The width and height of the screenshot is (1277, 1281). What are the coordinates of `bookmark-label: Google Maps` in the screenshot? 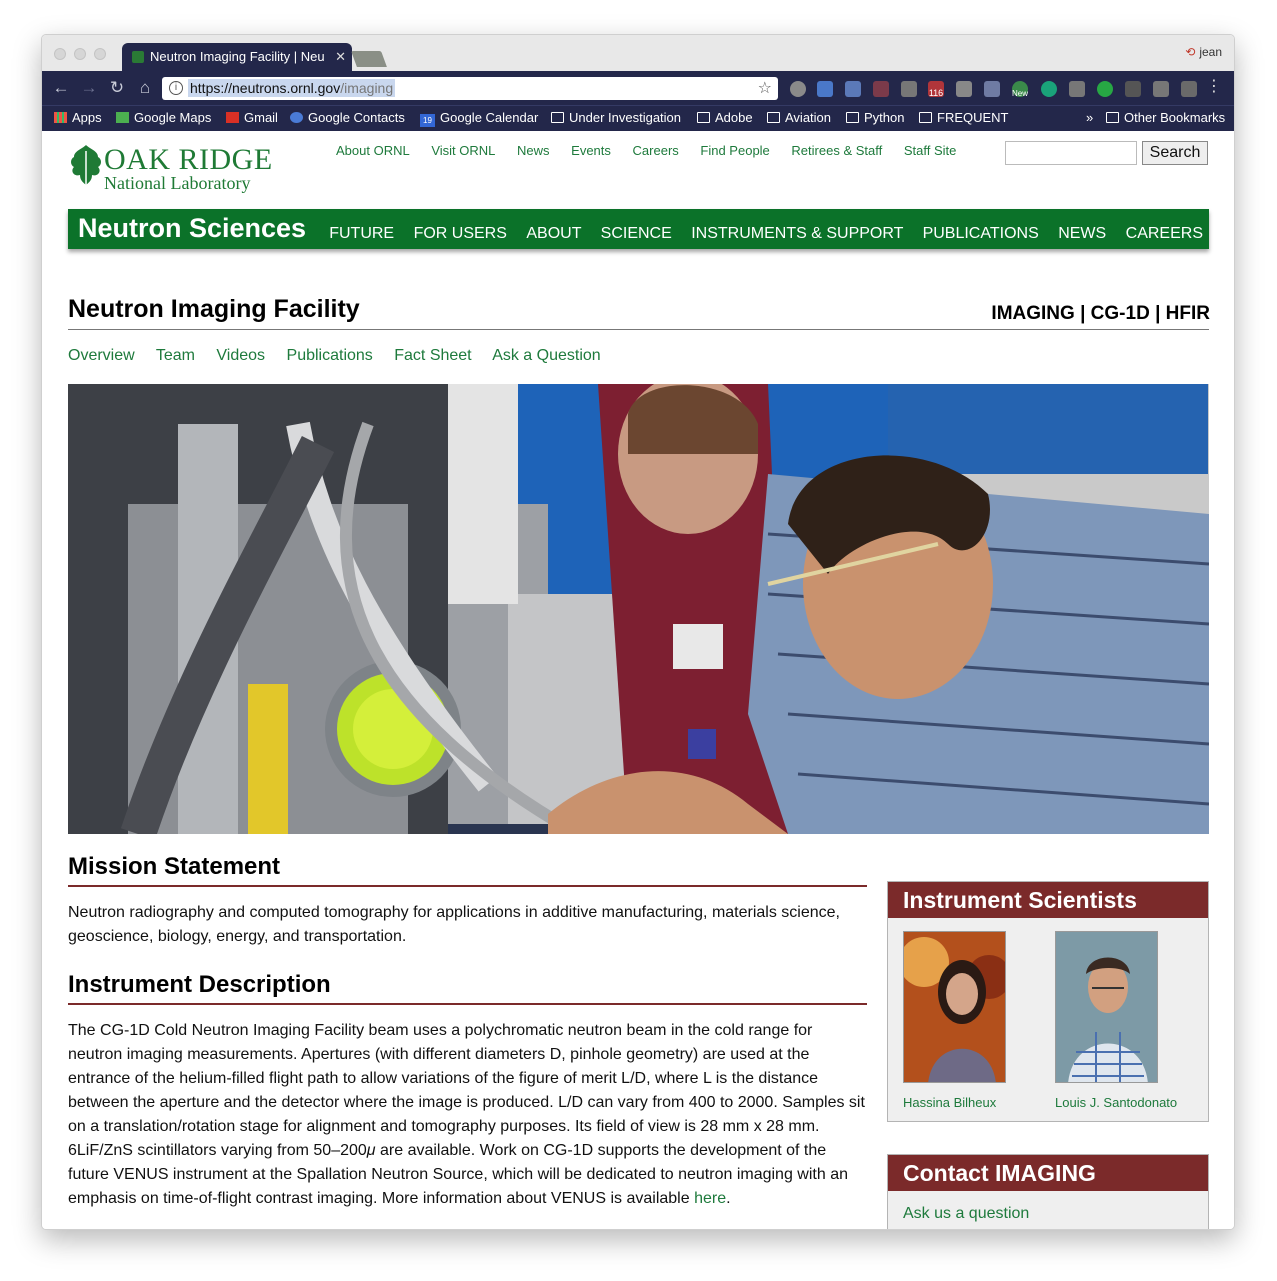 It's located at (173, 117).